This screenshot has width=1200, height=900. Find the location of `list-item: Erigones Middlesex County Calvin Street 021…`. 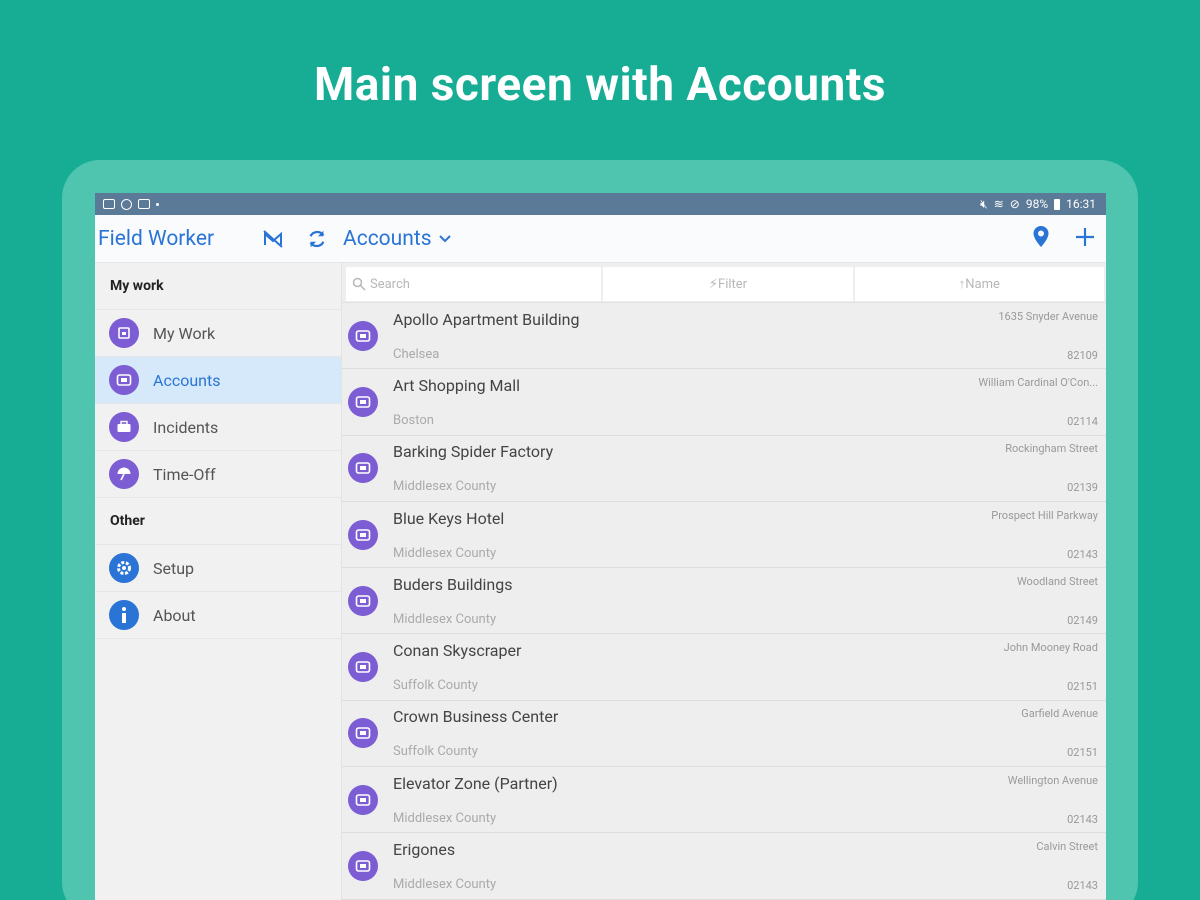

list-item: Erigones Middlesex County Calvin Street 021… is located at coordinates (724, 866).